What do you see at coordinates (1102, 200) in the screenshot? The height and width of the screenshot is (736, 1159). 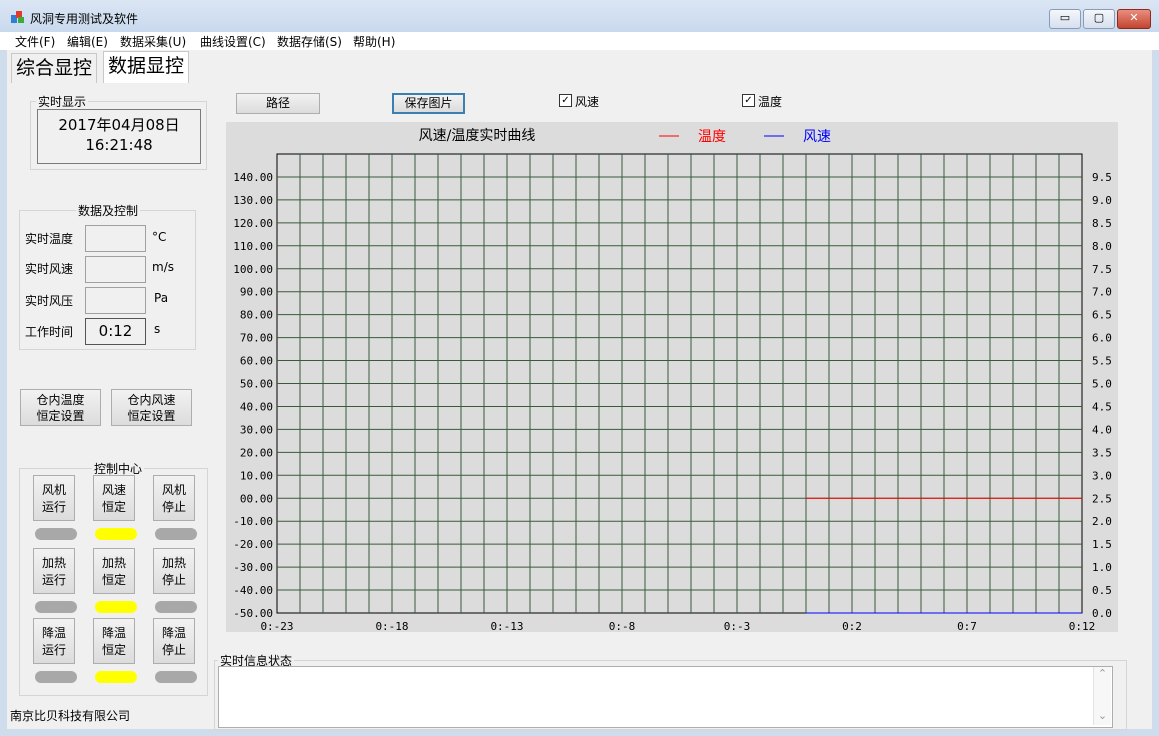 I see `y-right-tick-label: 9.0` at bounding box center [1102, 200].